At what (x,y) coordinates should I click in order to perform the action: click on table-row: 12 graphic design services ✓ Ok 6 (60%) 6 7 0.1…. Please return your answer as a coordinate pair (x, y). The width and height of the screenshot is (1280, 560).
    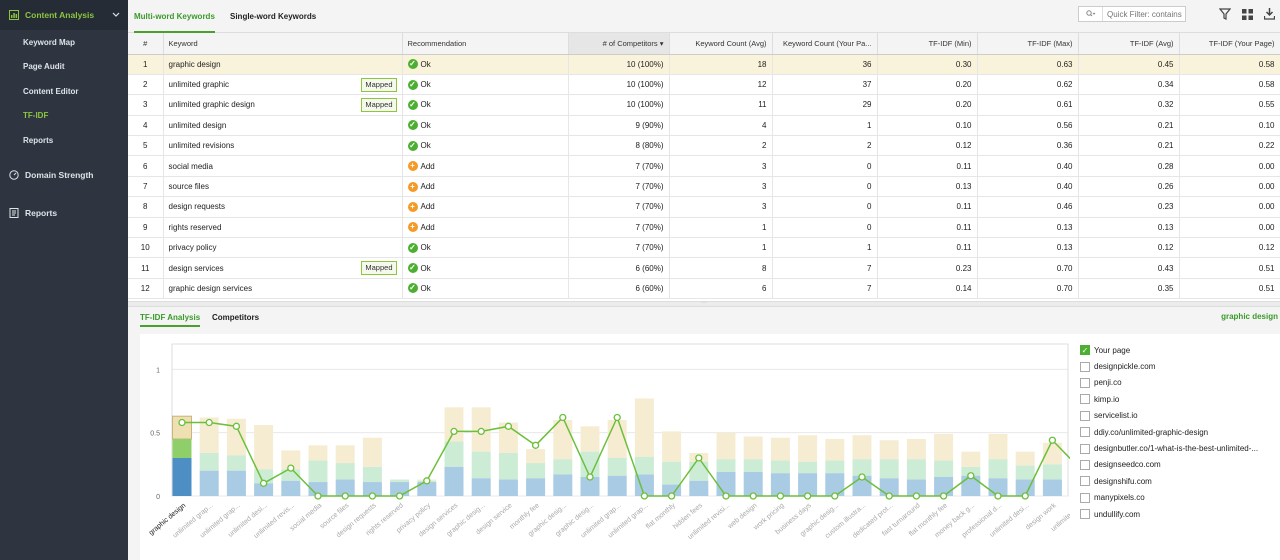
    Looking at the image, I should click on (704, 289).